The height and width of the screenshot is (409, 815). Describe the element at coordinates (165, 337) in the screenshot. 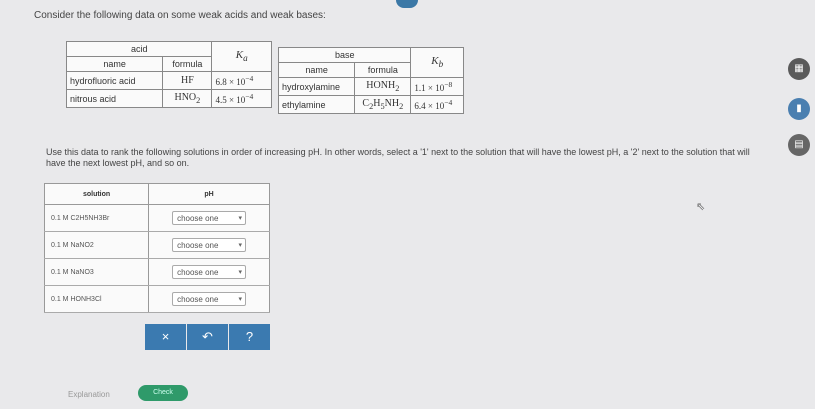

I see `clear-button: ×` at that location.